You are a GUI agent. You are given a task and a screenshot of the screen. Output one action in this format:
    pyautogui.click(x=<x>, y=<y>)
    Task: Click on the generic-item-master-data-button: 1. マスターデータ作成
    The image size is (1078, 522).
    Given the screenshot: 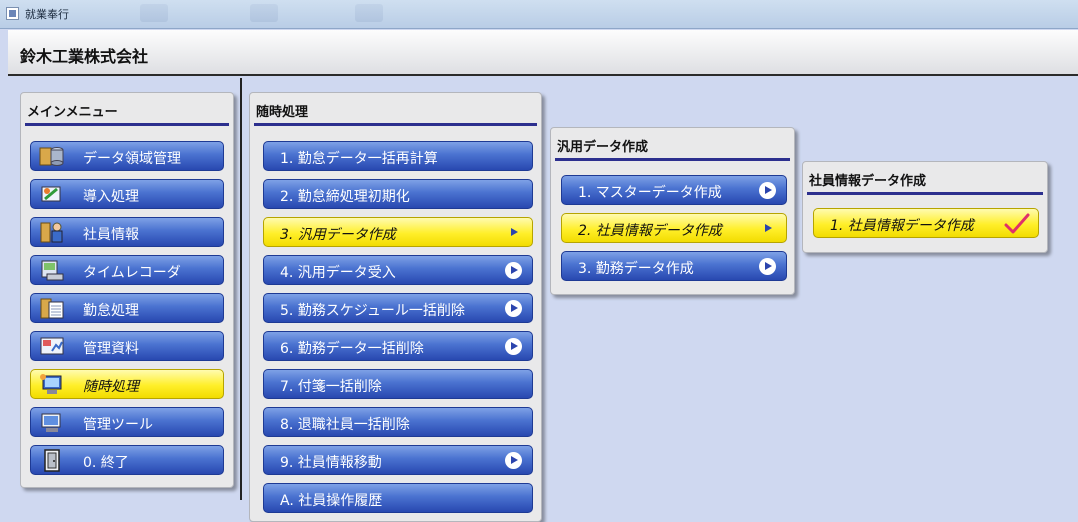 What is the action you would take?
    pyautogui.click(x=674, y=190)
    